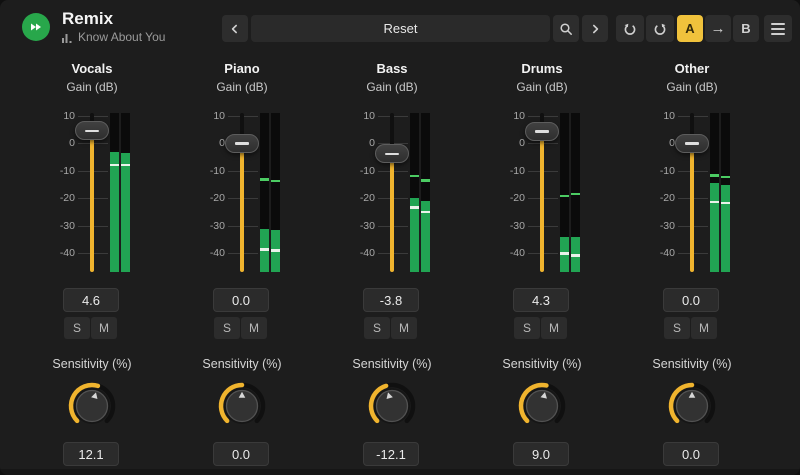 Image resolution: width=800 pixels, height=475 pixels. What do you see at coordinates (391, 300) in the screenshot?
I see `gain-value-box: -3.8` at bounding box center [391, 300].